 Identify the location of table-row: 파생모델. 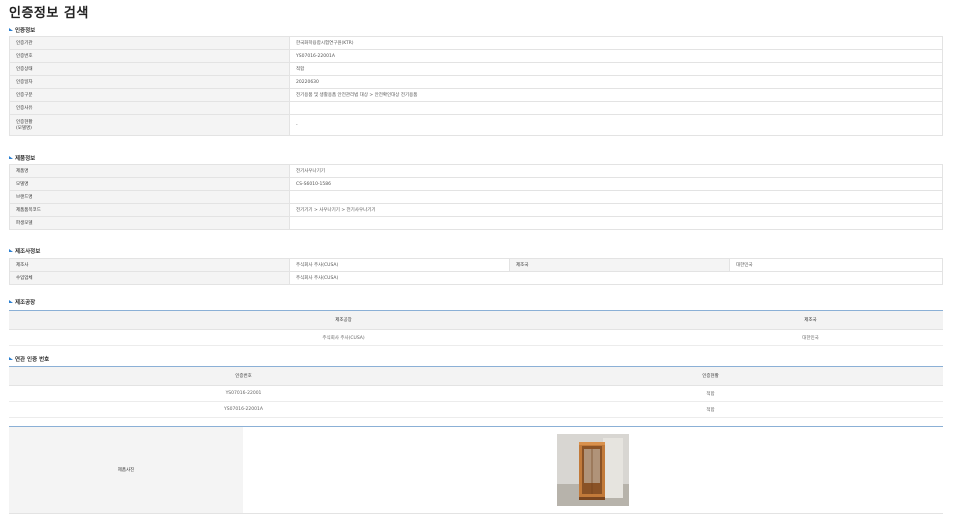
(476, 223).